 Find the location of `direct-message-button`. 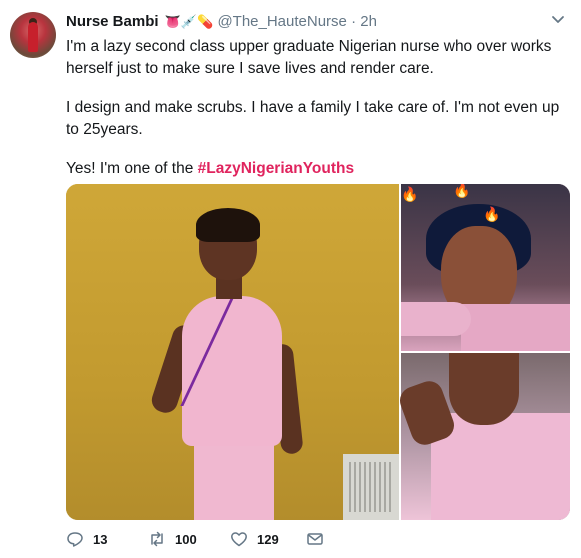

direct-message-button is located at coordinates (315, 539).